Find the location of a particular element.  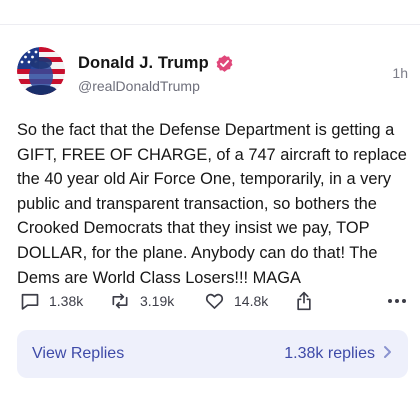

repost-icon is located at coordinates (120, 301).